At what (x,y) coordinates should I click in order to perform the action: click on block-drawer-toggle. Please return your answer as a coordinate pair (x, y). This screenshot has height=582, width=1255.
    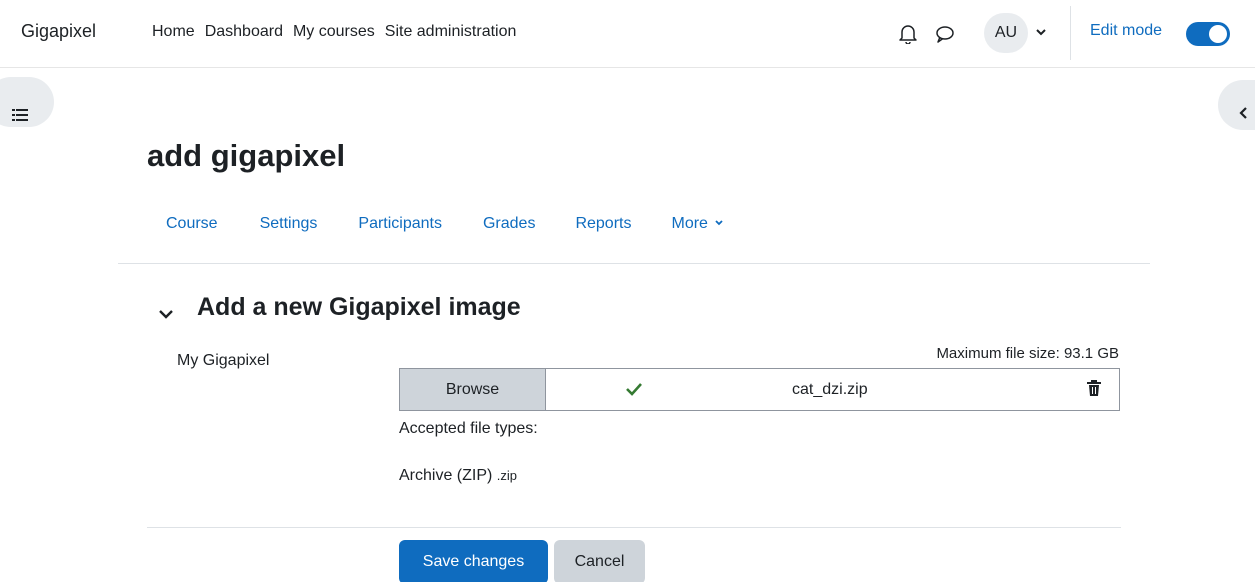
    Looking at the image, I should click on (1236, 105).